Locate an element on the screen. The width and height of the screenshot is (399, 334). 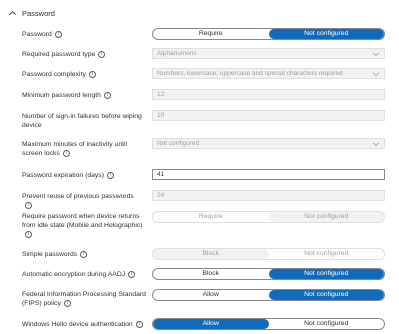
hello-not-configured-option: Not configured is located at coordinates (327, 324).